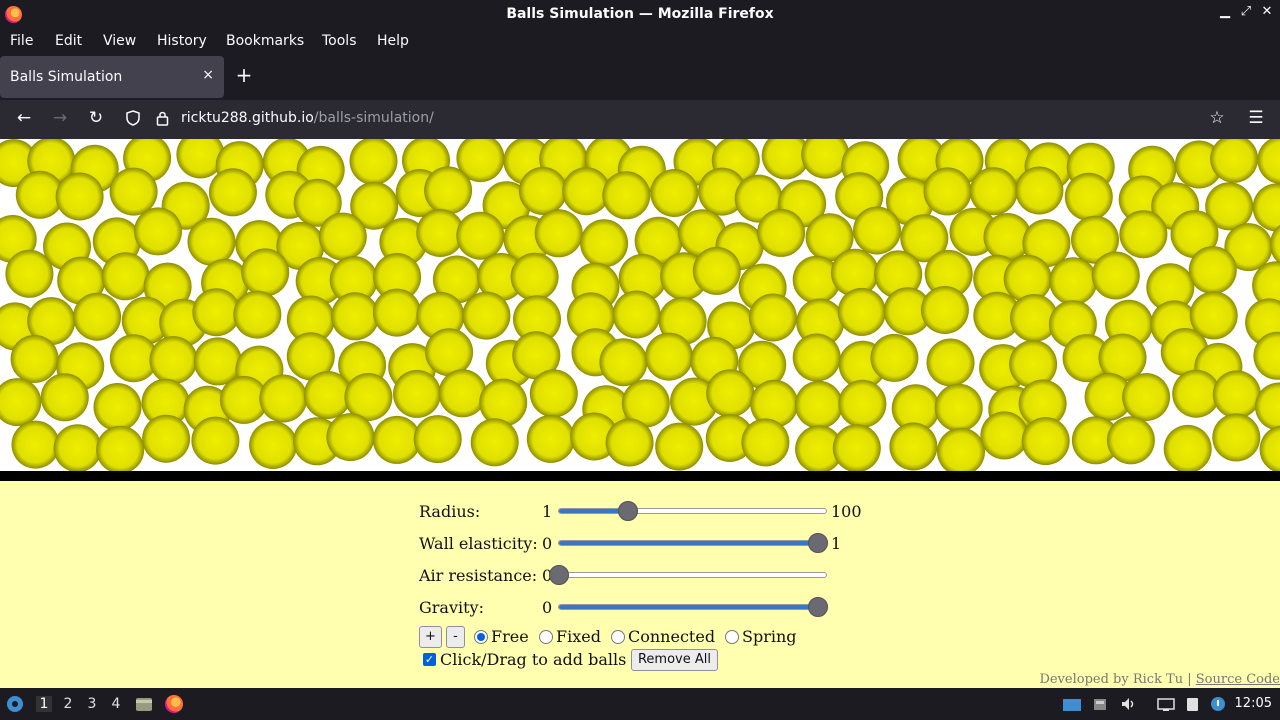 The width and height of the screenshot is (1280, 720). What do you see at coordinates (112, 77) in the screenshot?
I see `tab-balls-simulation: Balls Simulation ×` at bounding box center [112, 77].